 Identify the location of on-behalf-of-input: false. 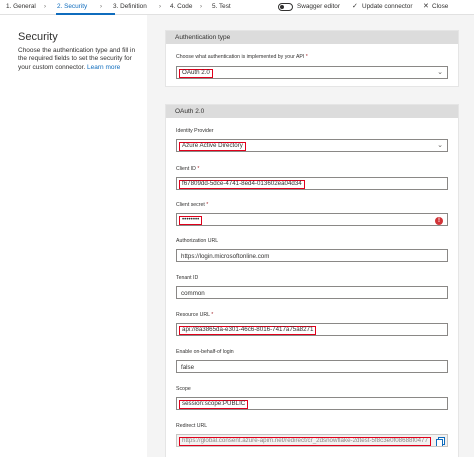
(312, 366).